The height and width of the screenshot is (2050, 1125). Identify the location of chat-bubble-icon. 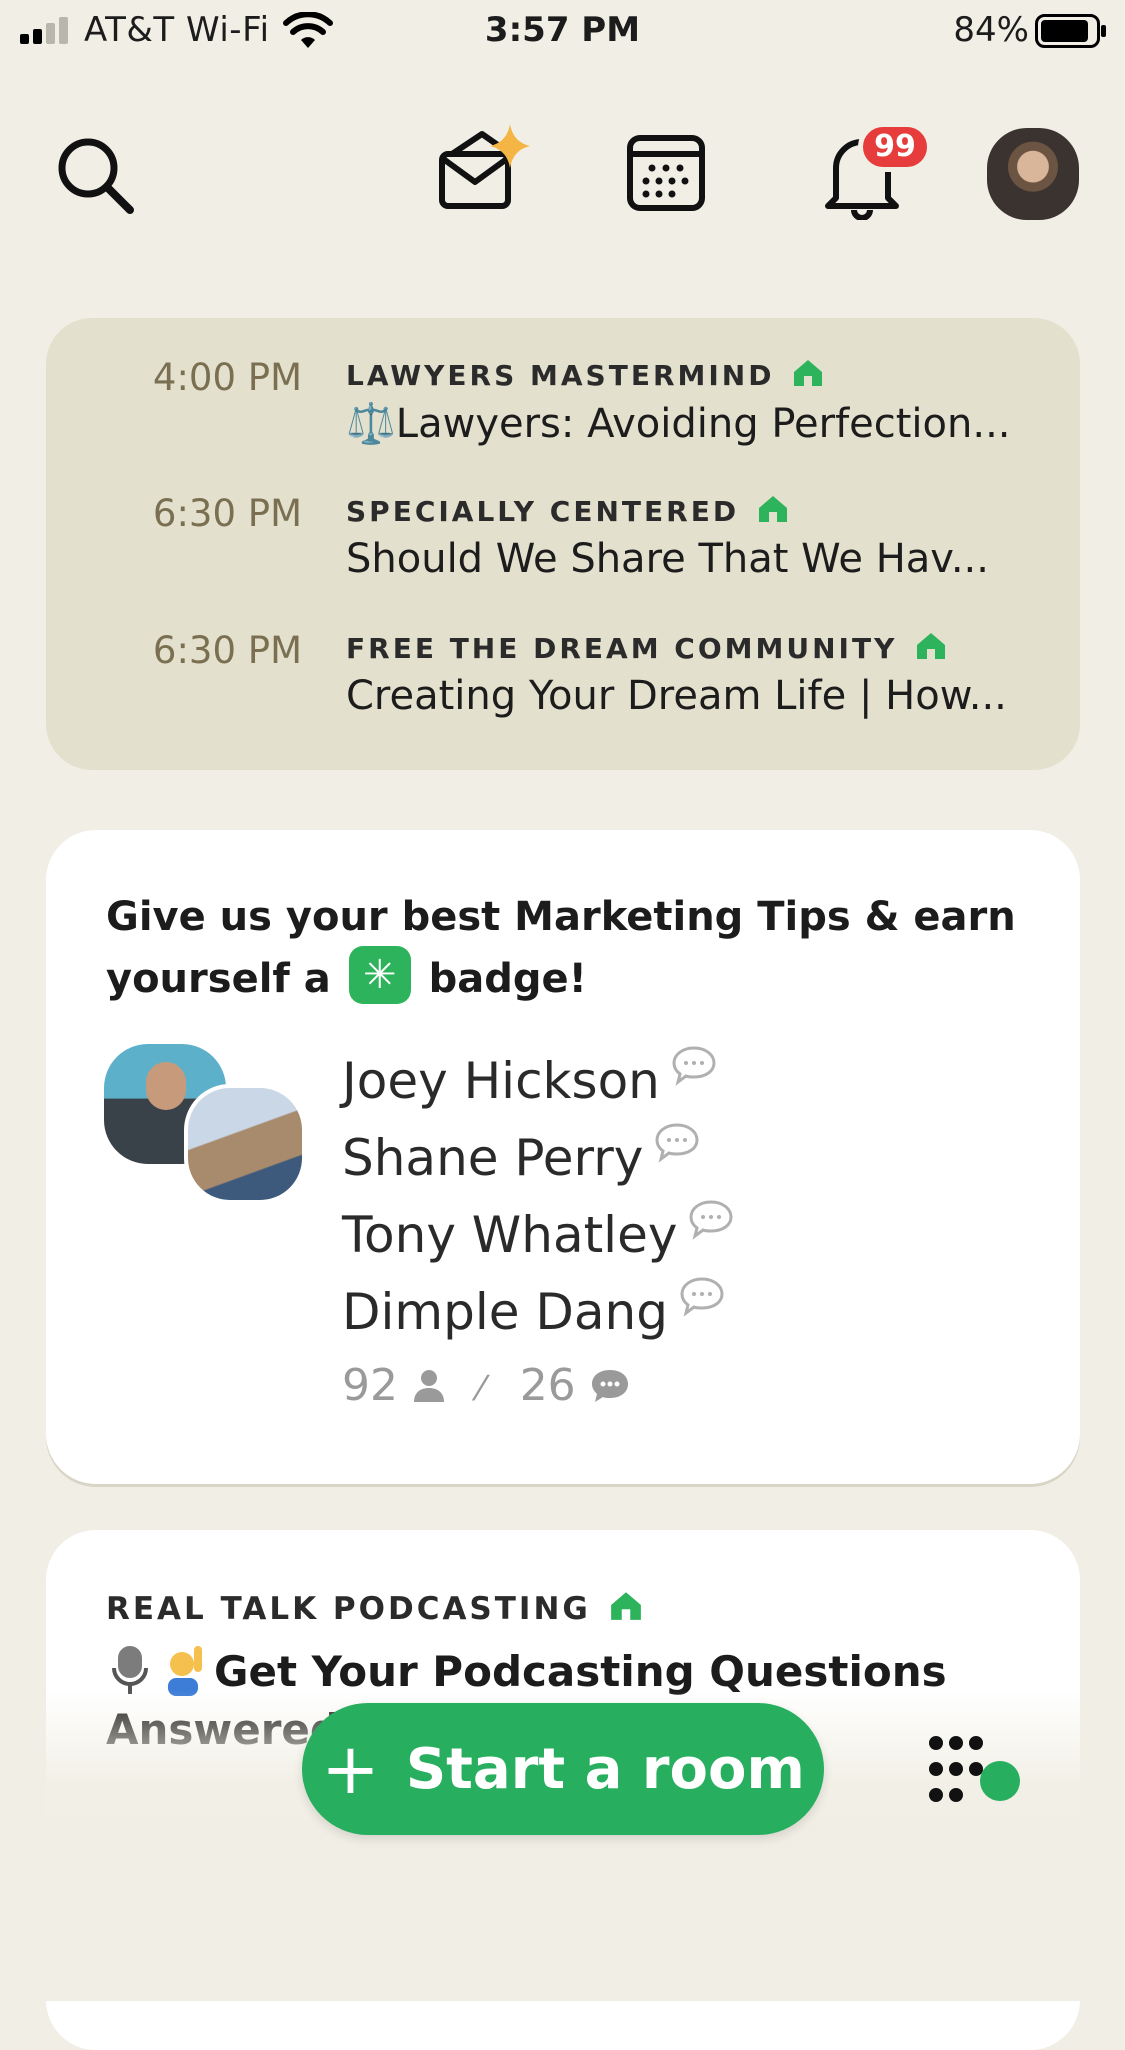
(609, 1386).